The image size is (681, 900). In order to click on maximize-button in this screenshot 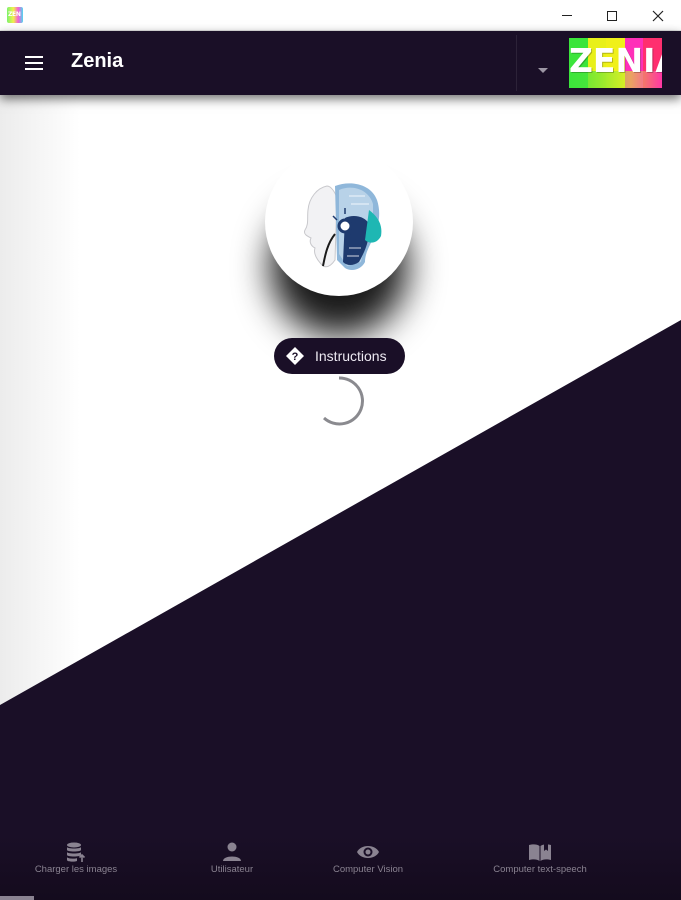, I will do `click(612, 15)`.